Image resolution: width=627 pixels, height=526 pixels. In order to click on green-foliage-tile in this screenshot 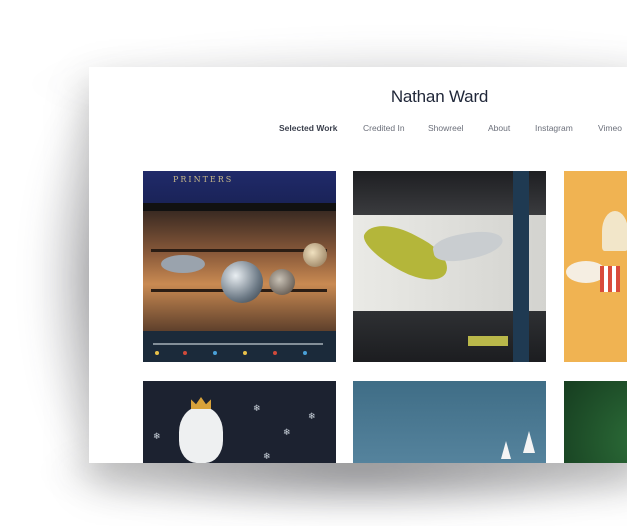, I will do `click(595, 422)`.